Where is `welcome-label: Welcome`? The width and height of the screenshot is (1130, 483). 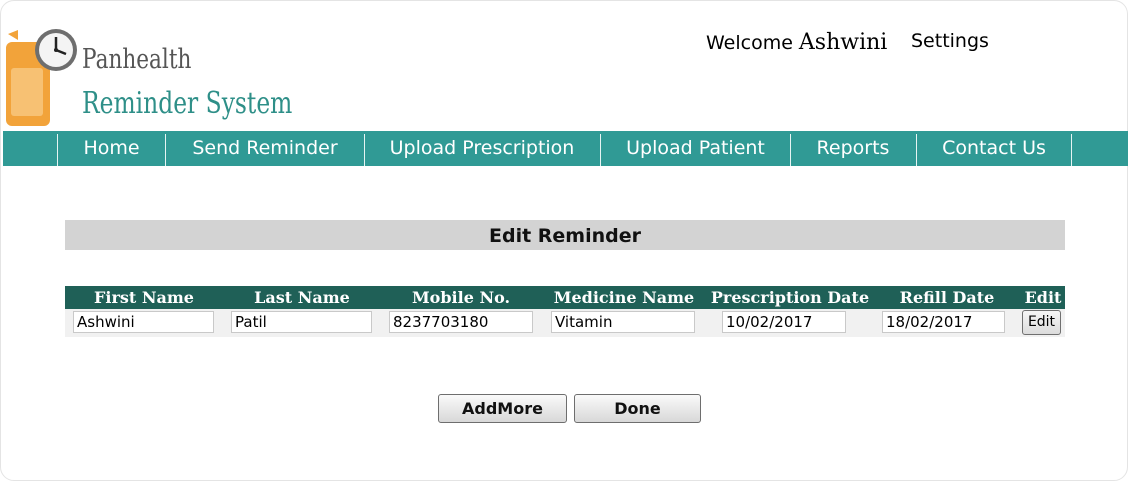
welcome-label: Welcome is located at coordinates (749, 43).